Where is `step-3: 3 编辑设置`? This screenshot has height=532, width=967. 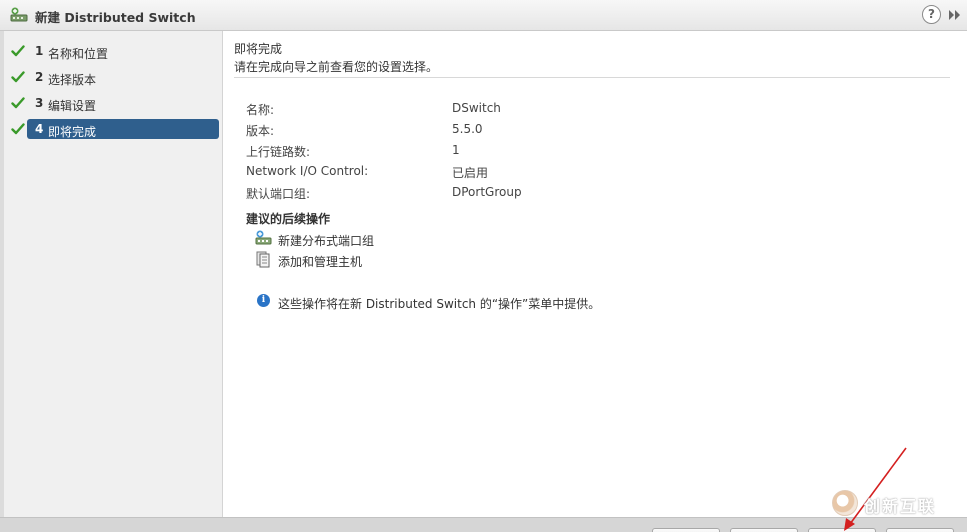 step-3: 3 编辑设置 is located at coordinates (113, 103).